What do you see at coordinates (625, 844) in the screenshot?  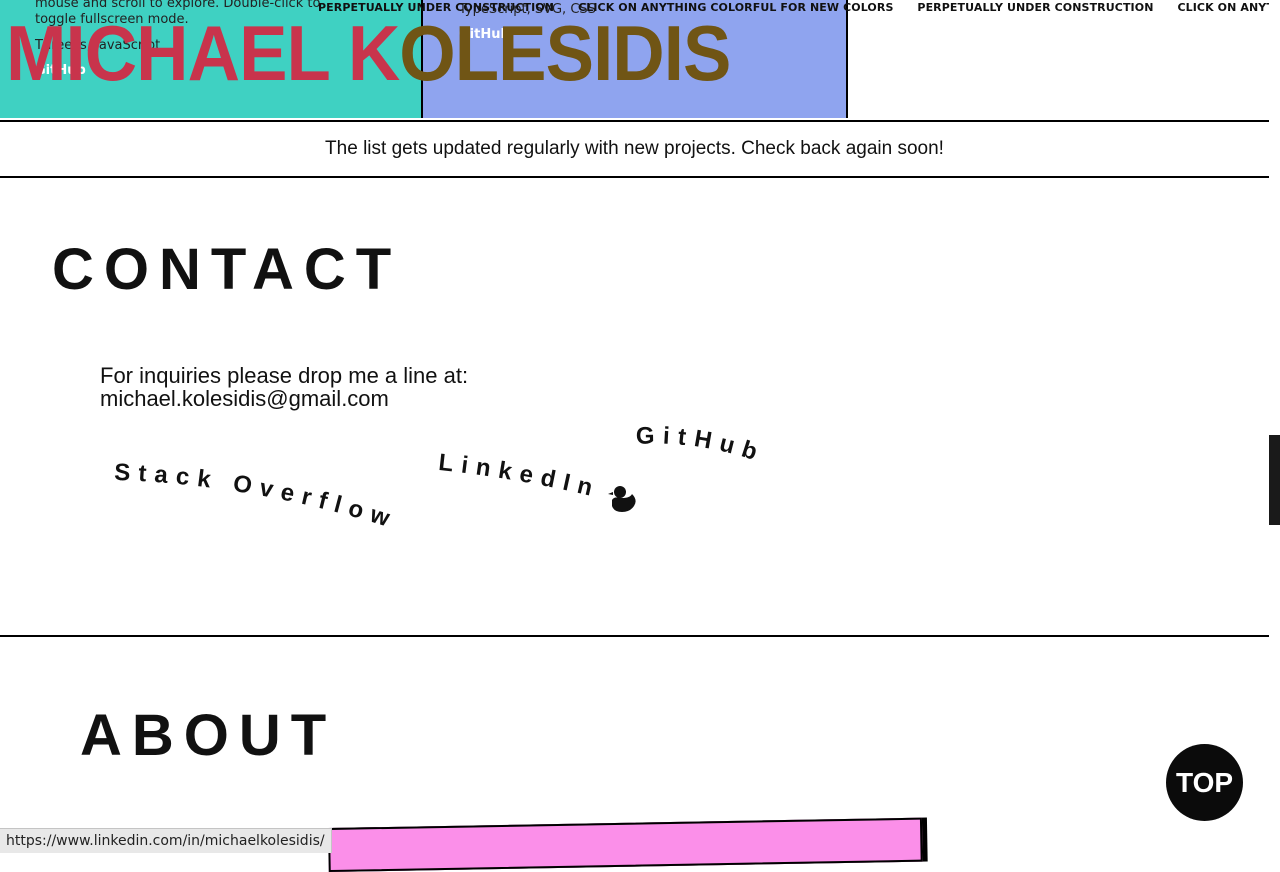 I see `about-card` at bounding box center [625, 844].